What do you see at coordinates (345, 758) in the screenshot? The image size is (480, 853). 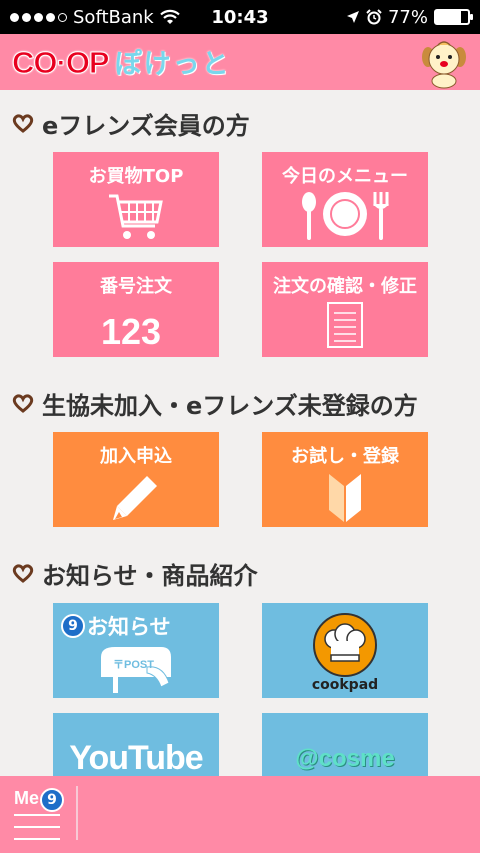 I see `cosme-logo: @cosme` at bounding box center [345, 758].